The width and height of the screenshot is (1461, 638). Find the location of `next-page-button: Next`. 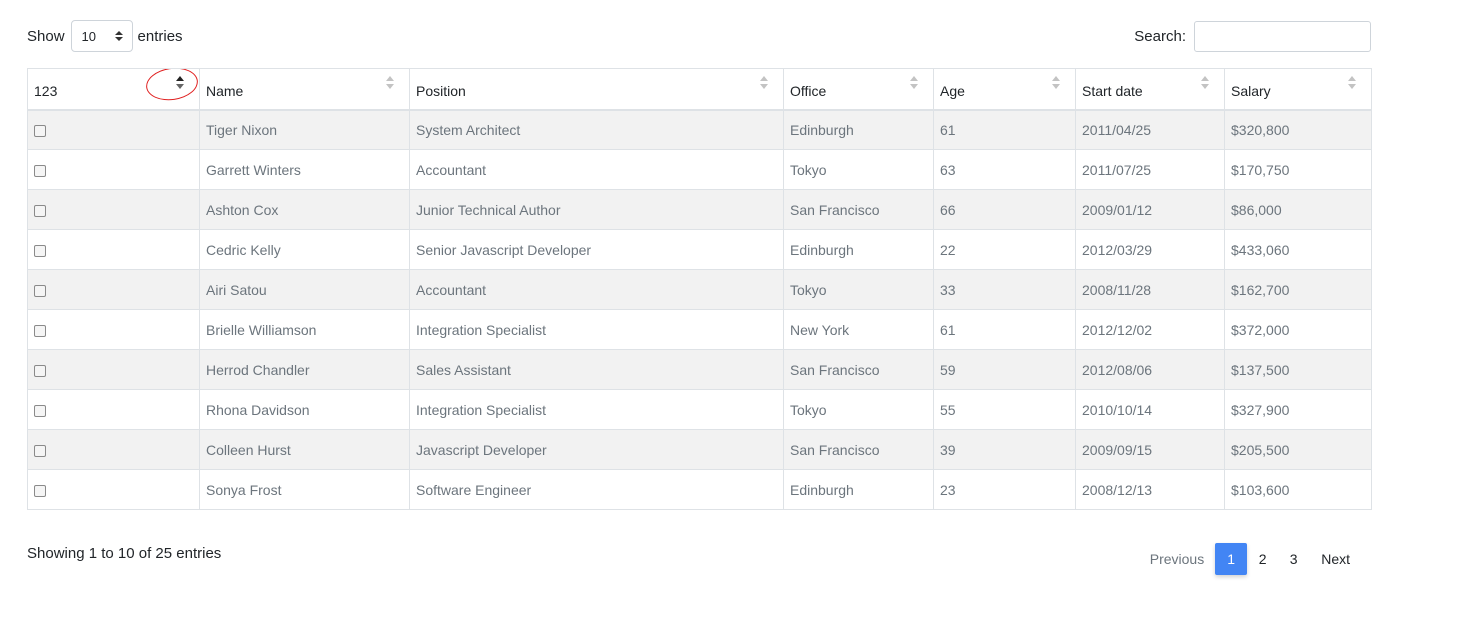

next-page-button: Next is located at coordinates (1335, 559).